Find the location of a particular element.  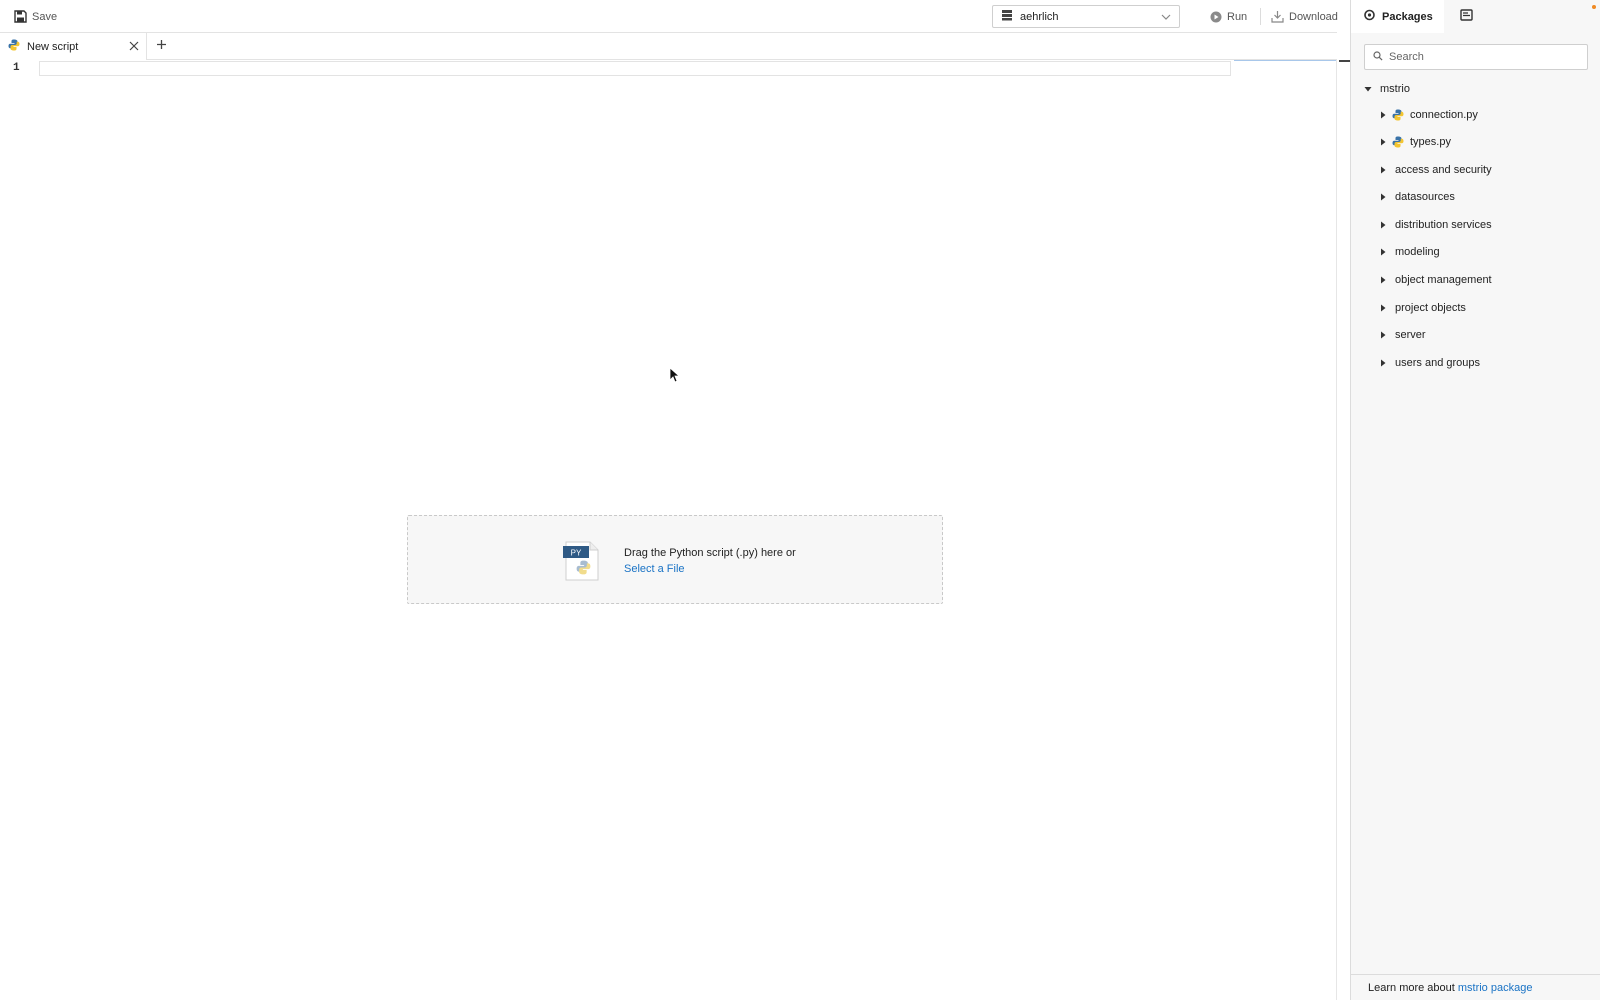

search-icon is located at coordinates (1378, 57).